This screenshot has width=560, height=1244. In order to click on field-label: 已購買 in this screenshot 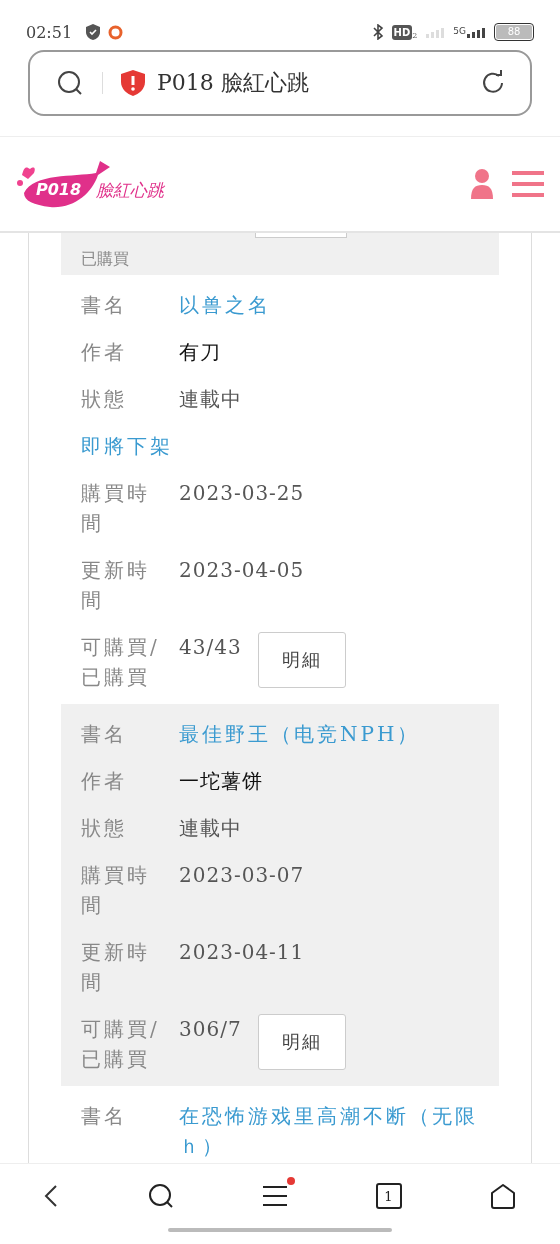, I will do `click(105, 259)`.